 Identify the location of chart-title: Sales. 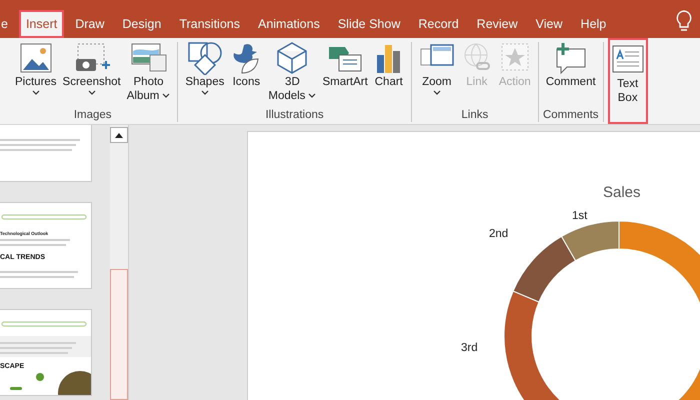
(622, 192).